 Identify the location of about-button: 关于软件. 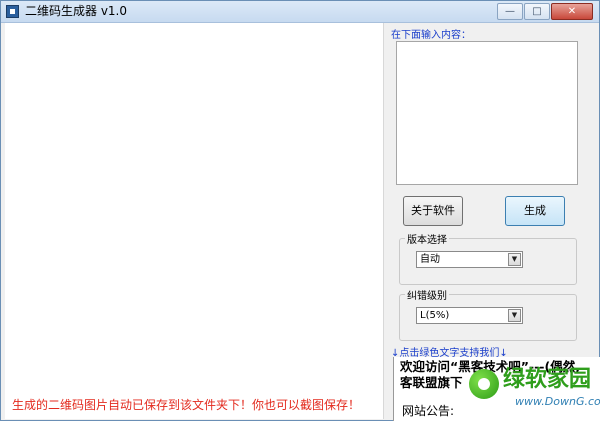
(433, 211).